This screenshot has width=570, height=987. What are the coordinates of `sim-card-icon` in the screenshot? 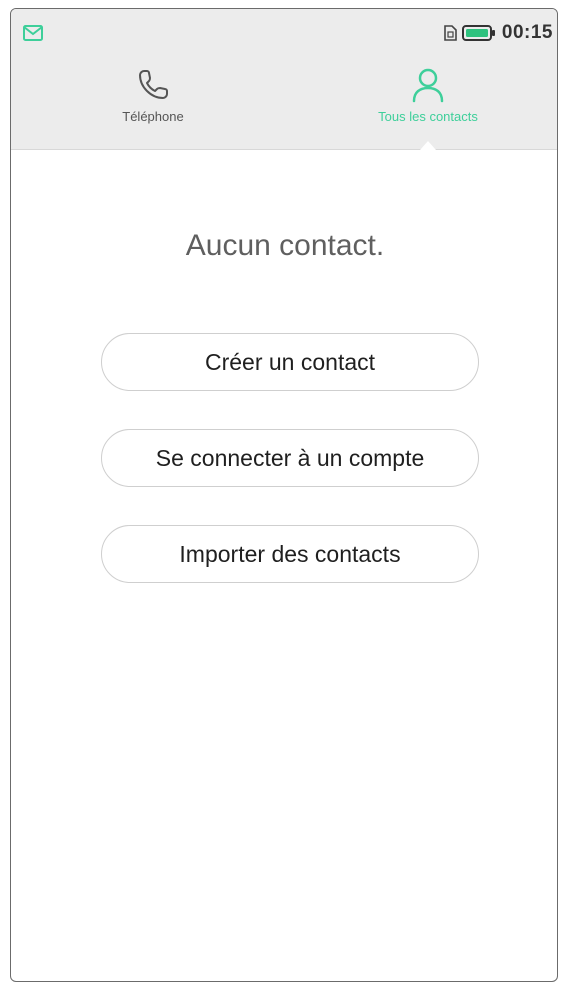 It's located at (450, 33).